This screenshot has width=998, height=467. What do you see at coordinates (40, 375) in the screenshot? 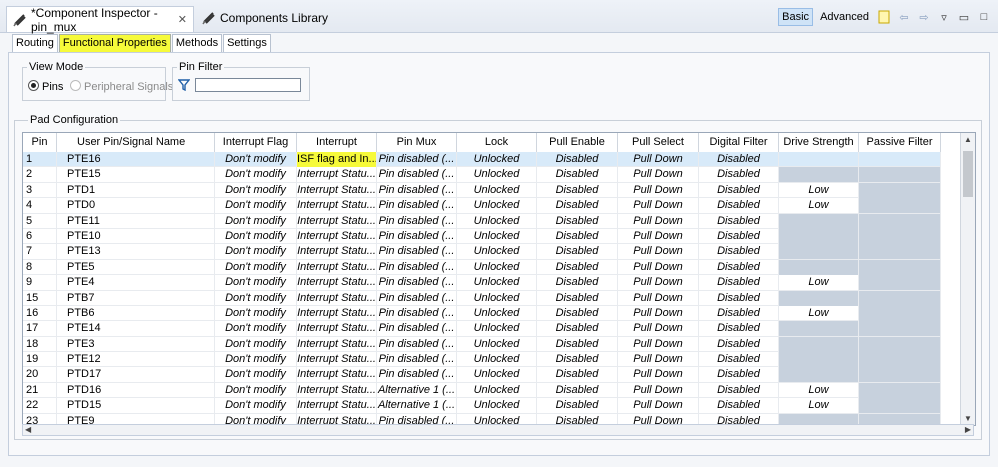
I see `cell-pin: 20` at bounding box center [40, 375].